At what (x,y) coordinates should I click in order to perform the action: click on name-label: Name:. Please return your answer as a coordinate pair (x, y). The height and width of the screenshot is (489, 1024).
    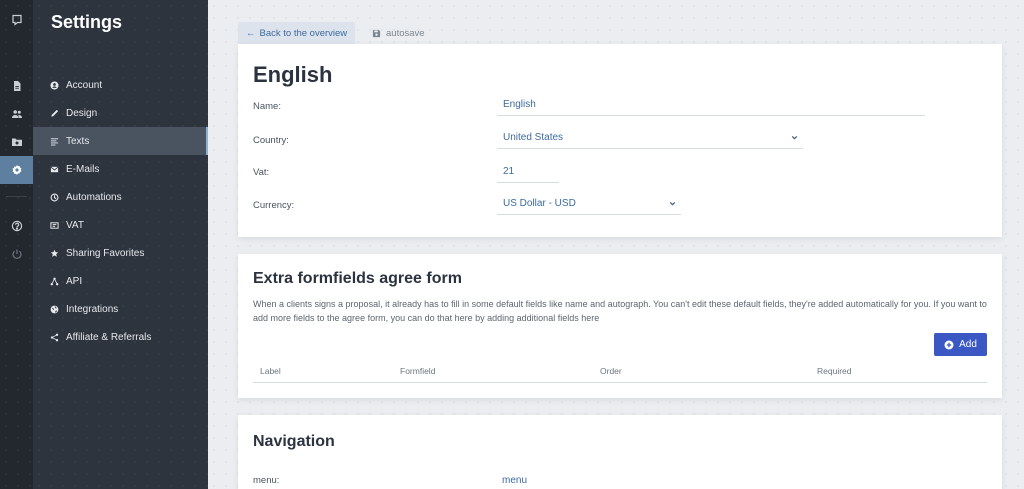
    Looking at the image, I should click on (267, 106).